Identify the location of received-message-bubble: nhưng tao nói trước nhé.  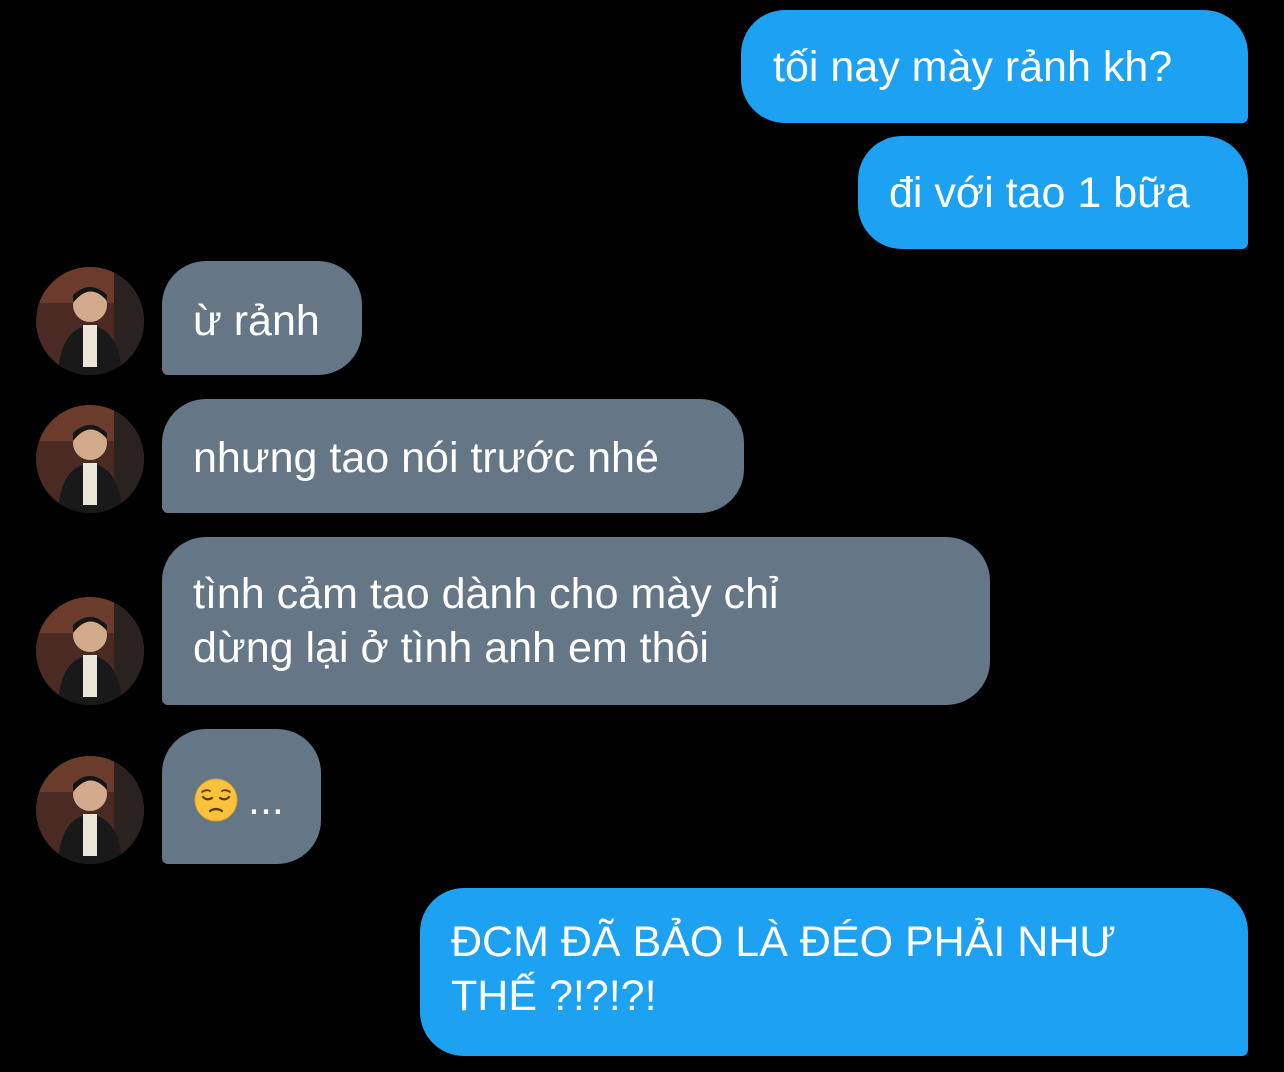
(453, 456).